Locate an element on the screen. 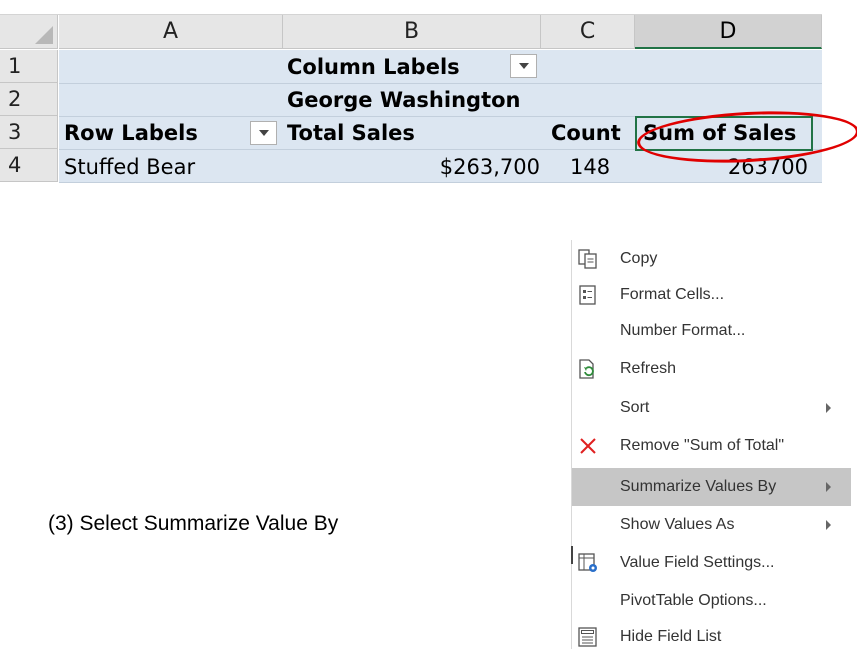 The height and width of the screenshot is (649, 857). cell-a4-stuffed-bear: Stuffed Bear is located at coordinates (129, 166).